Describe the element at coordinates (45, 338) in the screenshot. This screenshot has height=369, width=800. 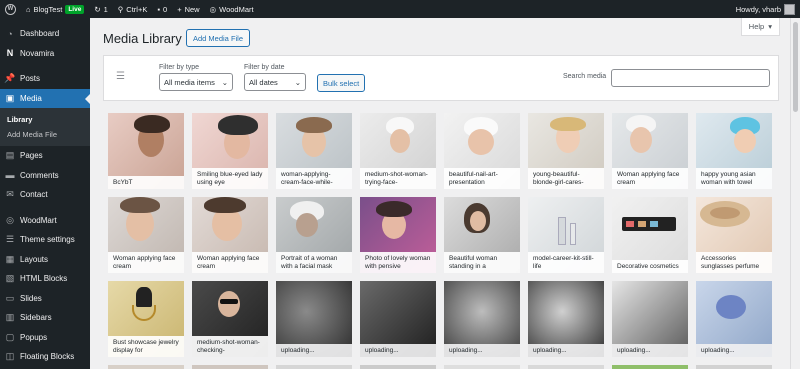
I see `sidebar-item-popups: ▢ Popups` at that location.